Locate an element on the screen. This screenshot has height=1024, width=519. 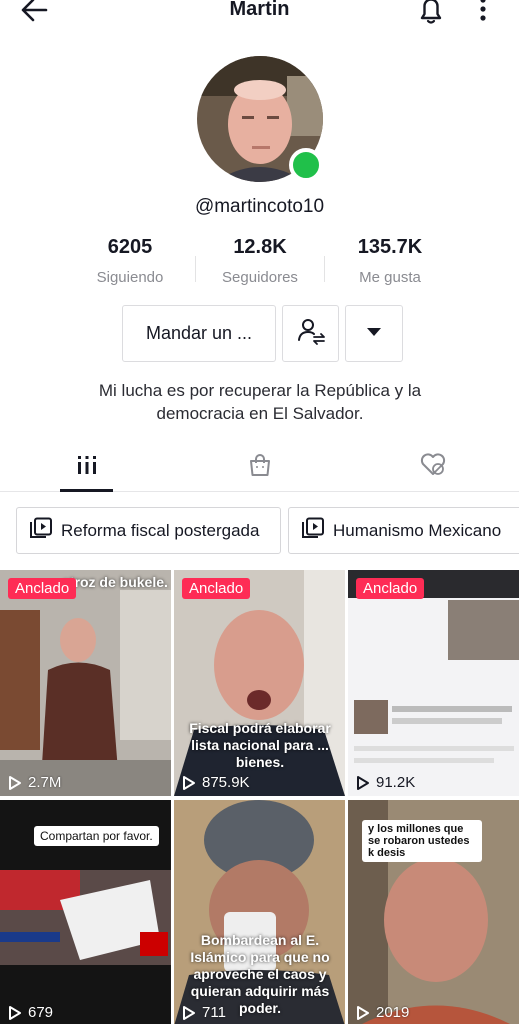
stat-followers: 12.8K Seguidores is located at coordinates (260, 261).